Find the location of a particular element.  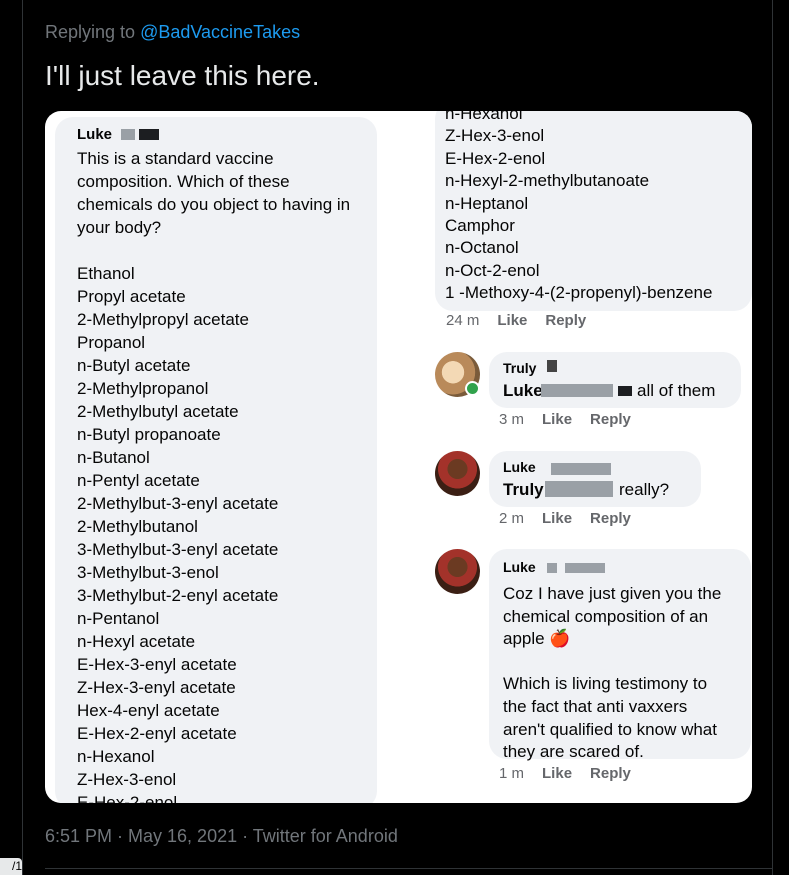

comment-time: 24 m is located at coordinates (463, 320).